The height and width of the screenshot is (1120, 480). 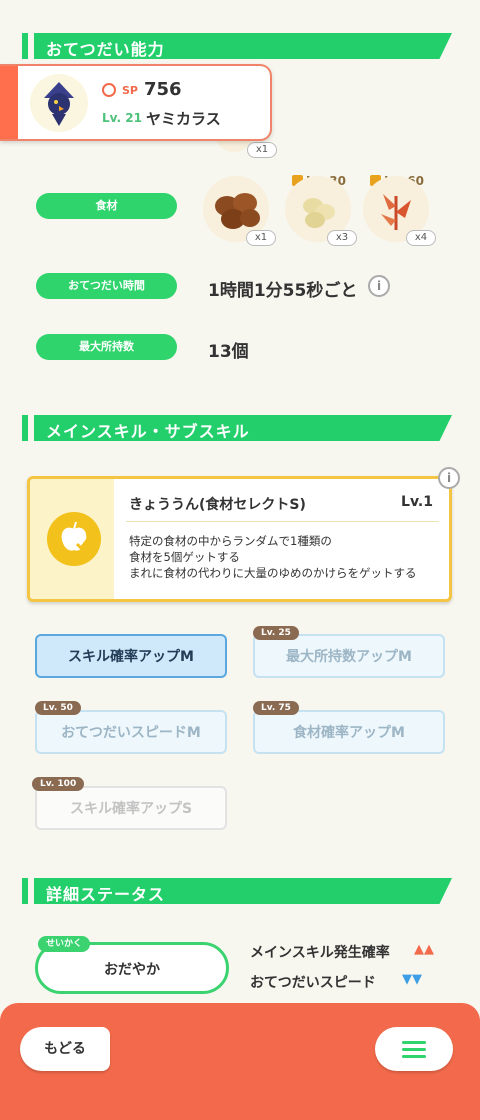 I want to click on ingredient-count: x3, so click(x=342, y=238).